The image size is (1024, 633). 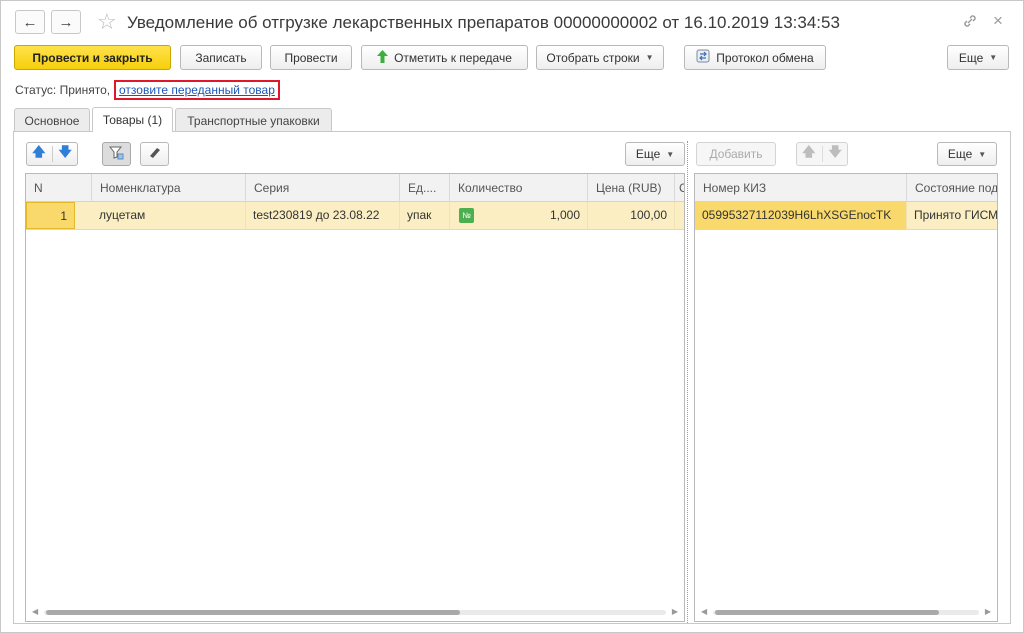 What do you see at coordinates (425, 215) in the screenshot?
I see `cell-unit: упак` at bounding box center [425, 215].